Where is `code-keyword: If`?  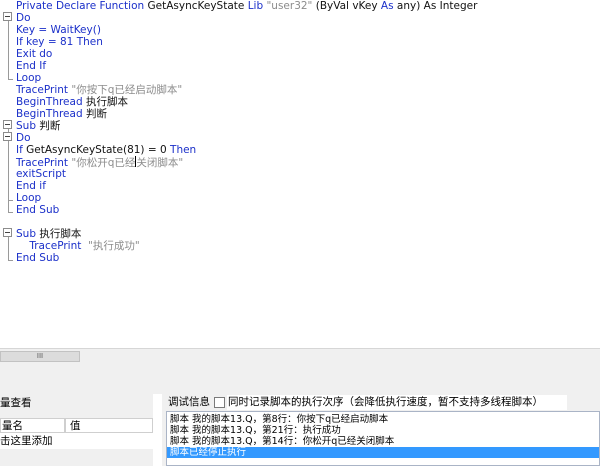 code-keyword: If is located at coordinates (21, 150).